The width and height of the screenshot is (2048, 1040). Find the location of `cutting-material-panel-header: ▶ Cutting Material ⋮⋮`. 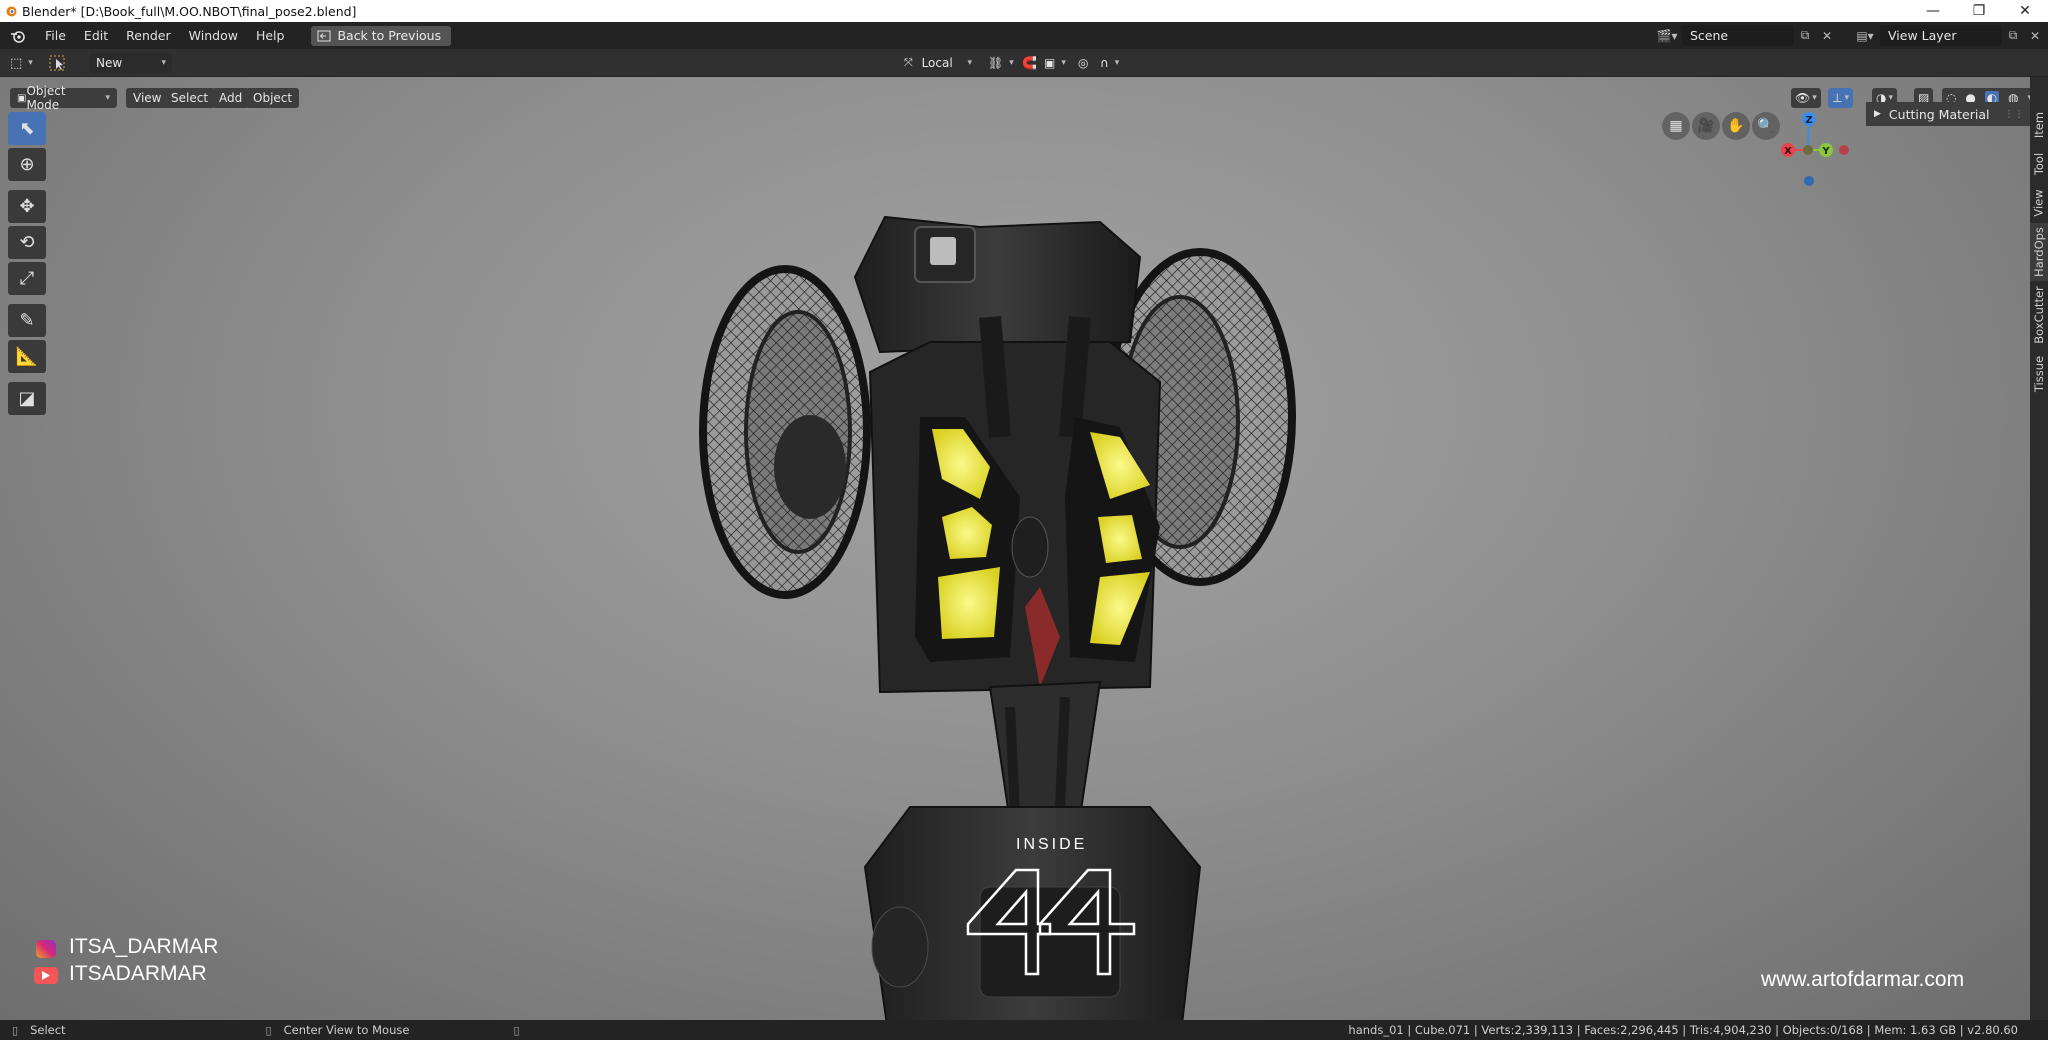

cutting-material-panel-header: ▶ Cutting Material ⋮⋮ is located at coordinates (1948, 114).